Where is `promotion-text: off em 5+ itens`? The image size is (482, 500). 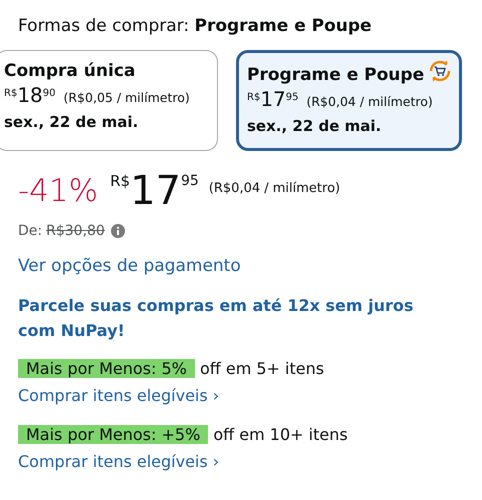 promotion-text: off em 5+ itens is located at coordinates (262, 368).